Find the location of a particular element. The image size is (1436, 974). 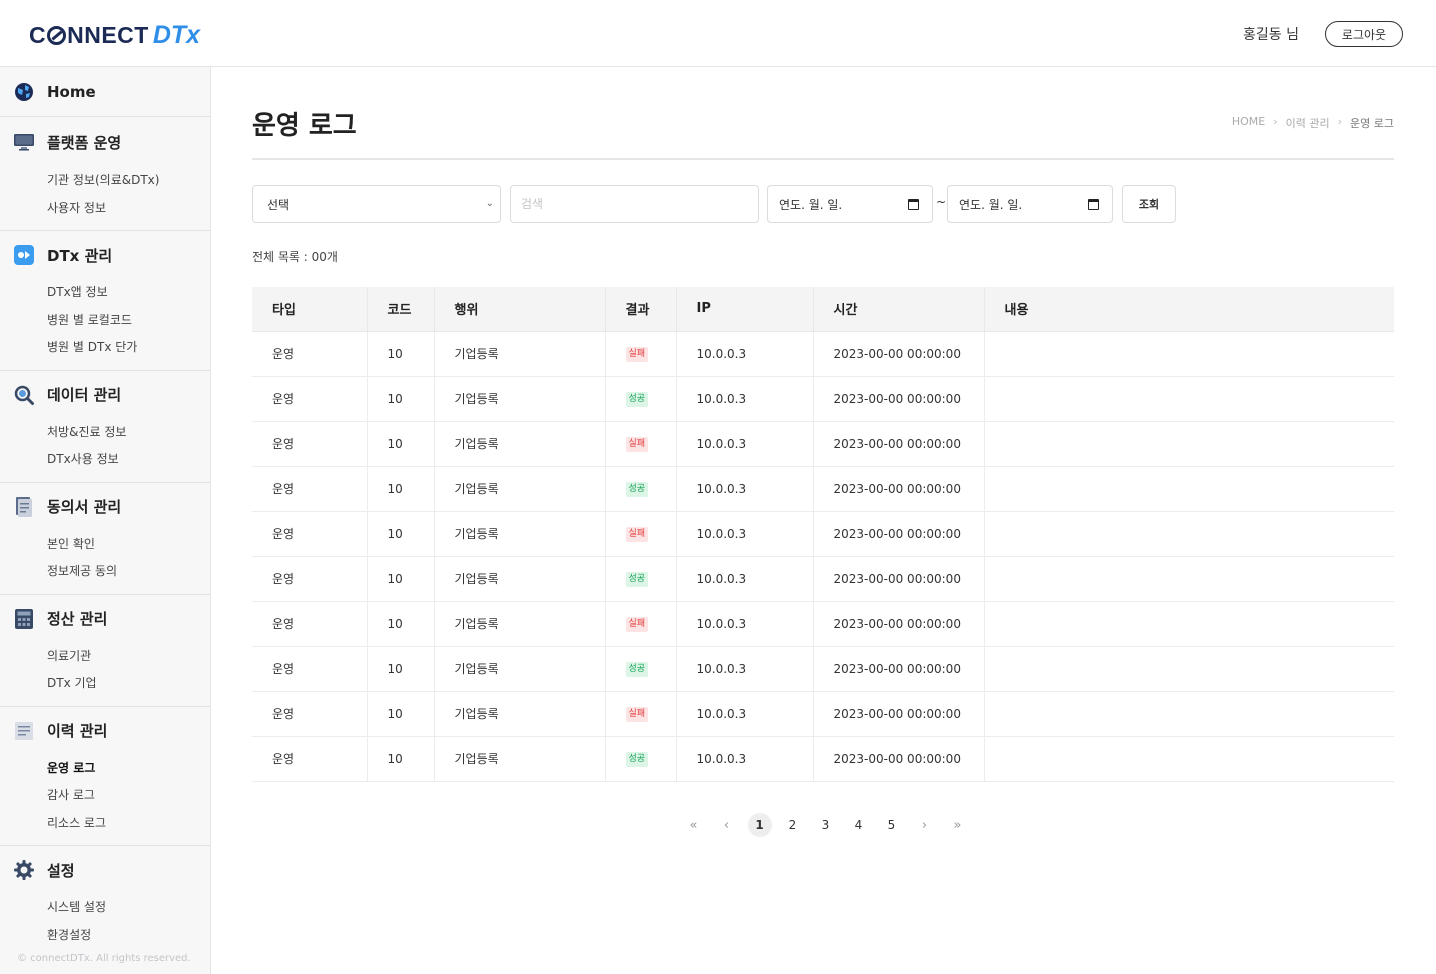

sidebar-section-home: Home is located at coordinates (105, 92).